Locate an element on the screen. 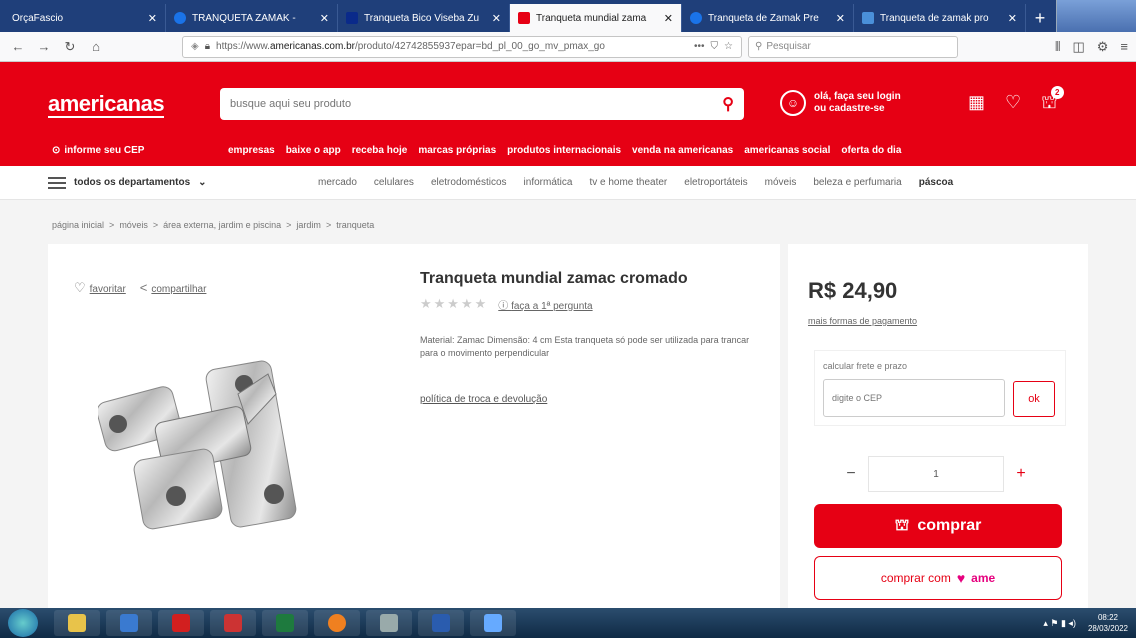 This screenshot has height=638, width=1136. back-icon: ← is located at coordinates (18, 47).